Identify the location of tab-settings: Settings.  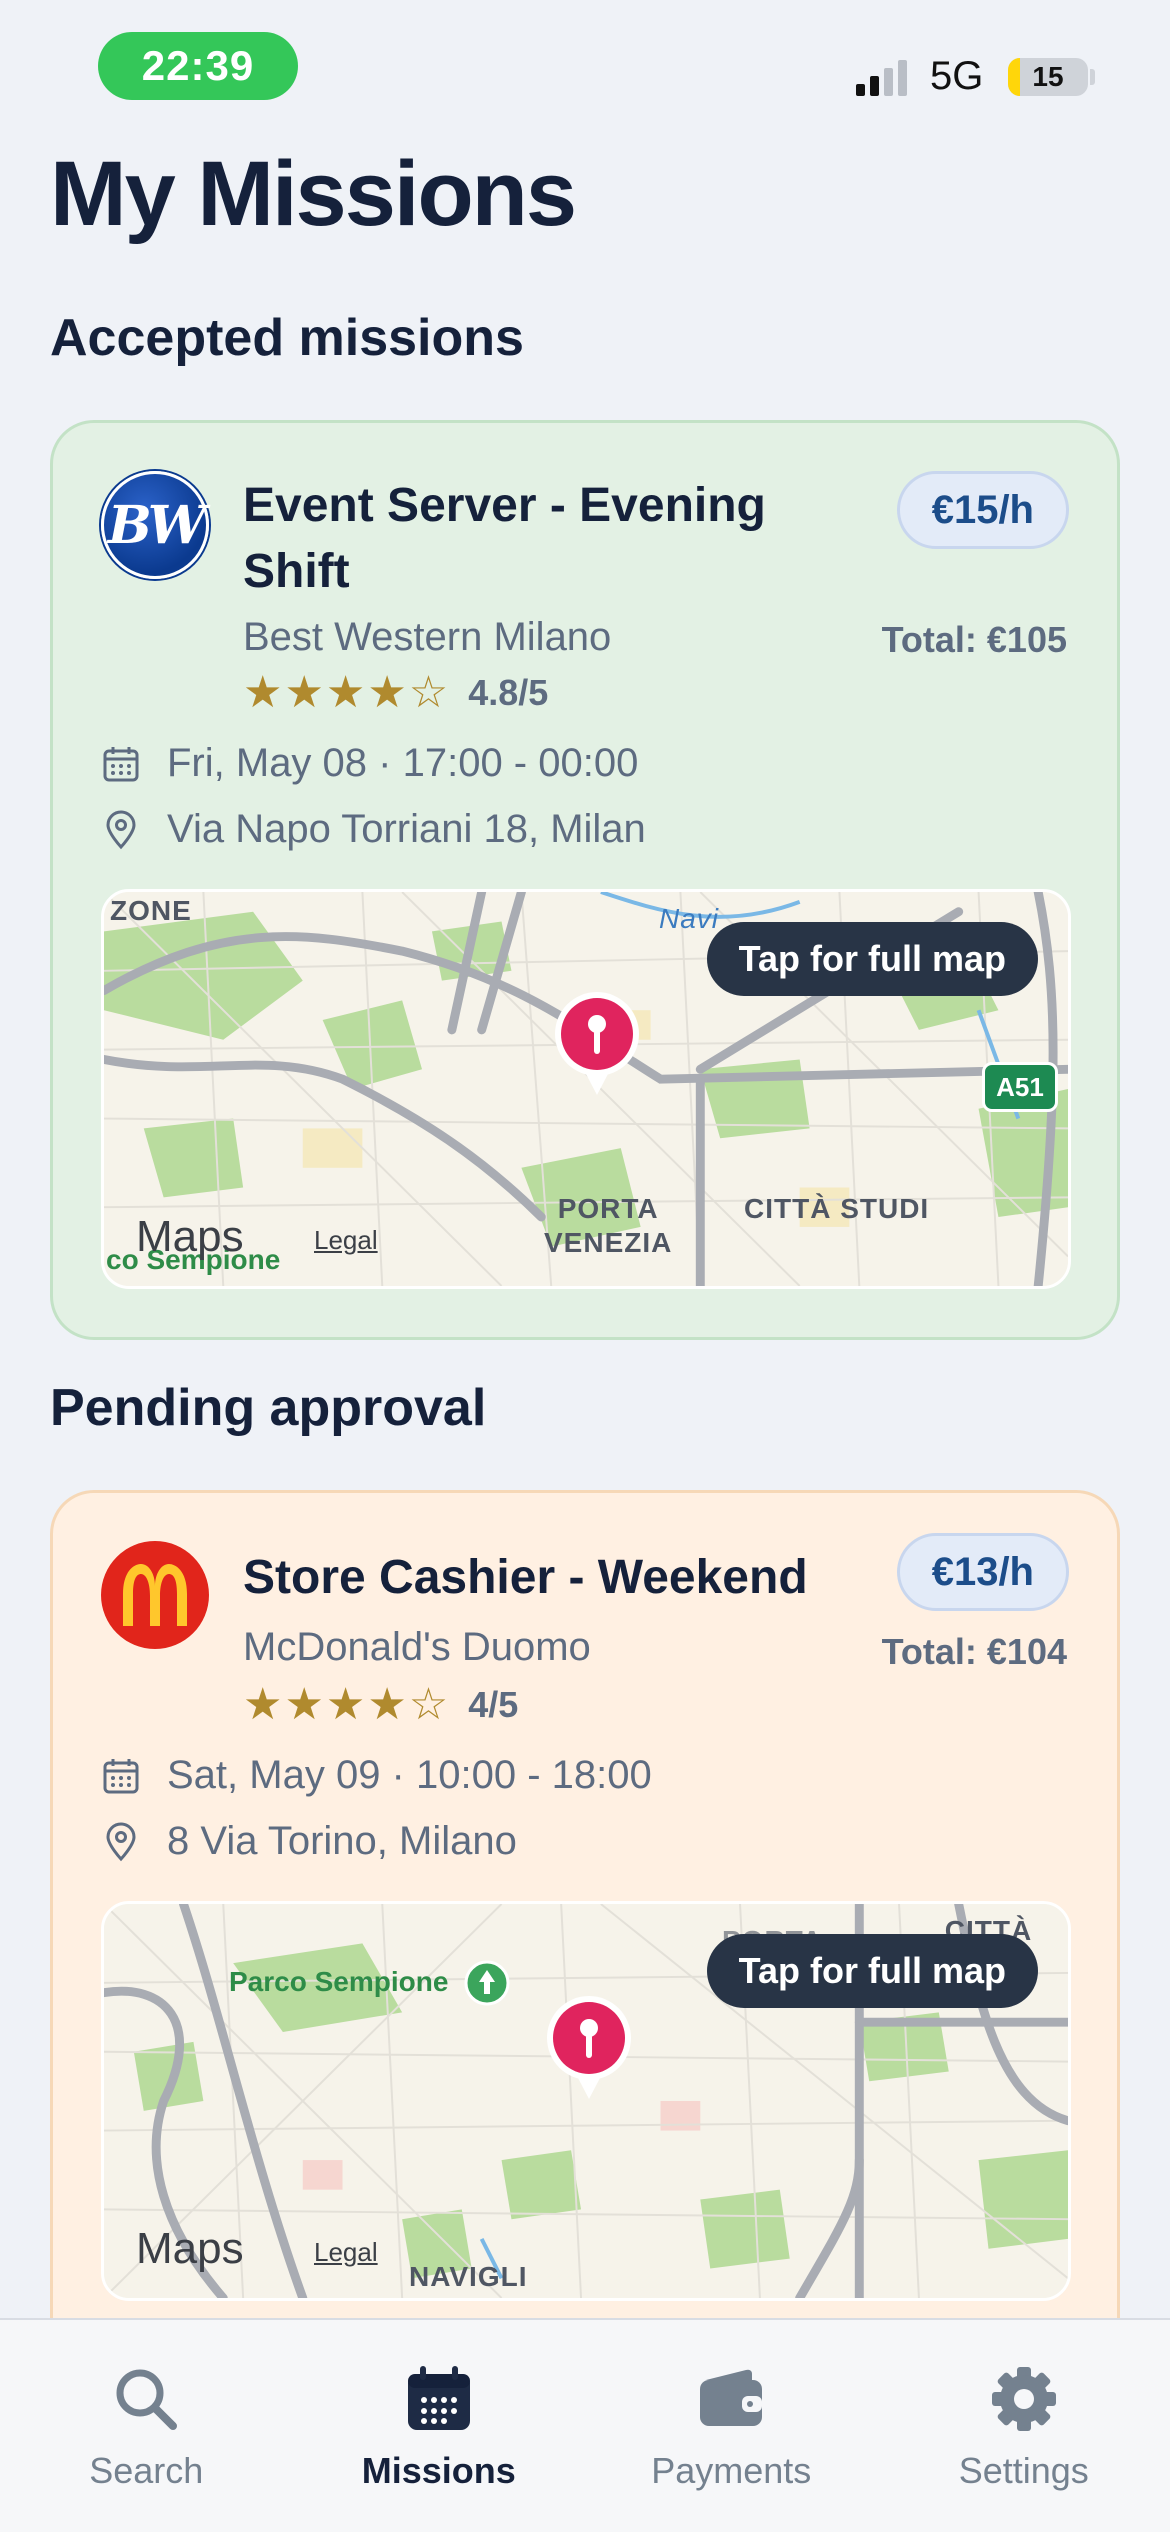
(1024, 2426).